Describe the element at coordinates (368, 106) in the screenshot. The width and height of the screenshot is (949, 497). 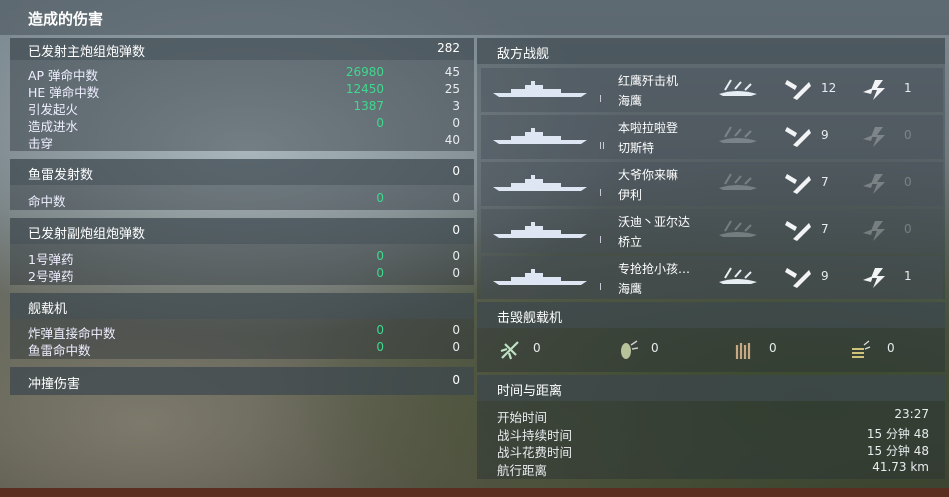
I see `stat-damage: 1387` at that location.